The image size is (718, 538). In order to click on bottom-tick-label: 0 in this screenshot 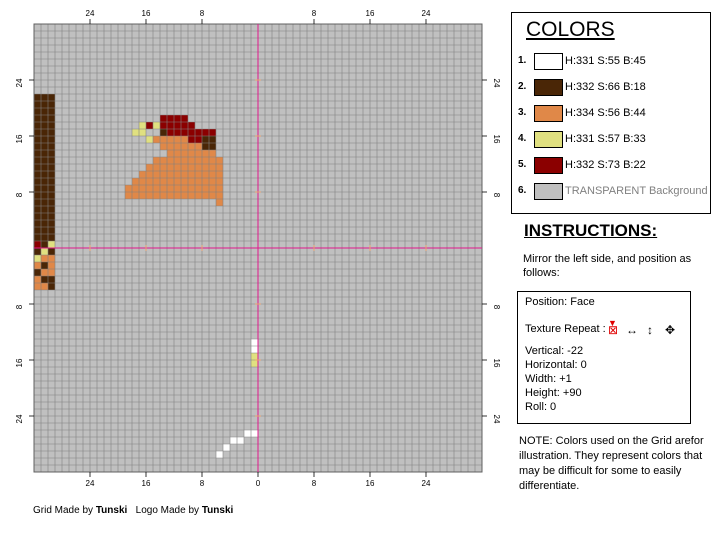, I will do `click(258, 483)`.